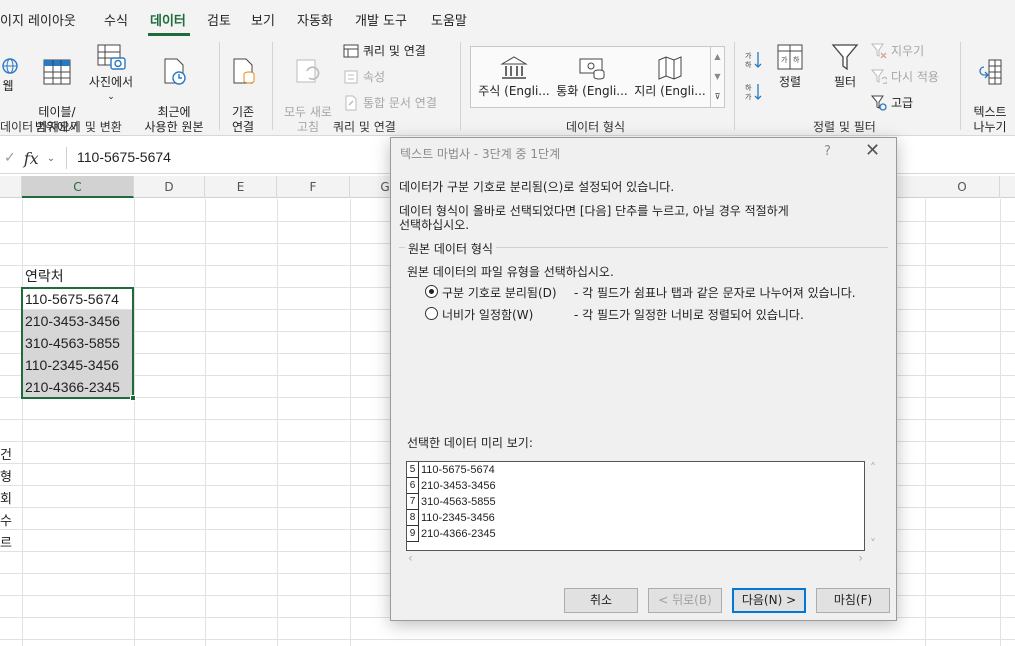  What do you see at coordinates (827, 151) in the screenshot?
I see `help-icon: ?` at bounding box center [827, 151].